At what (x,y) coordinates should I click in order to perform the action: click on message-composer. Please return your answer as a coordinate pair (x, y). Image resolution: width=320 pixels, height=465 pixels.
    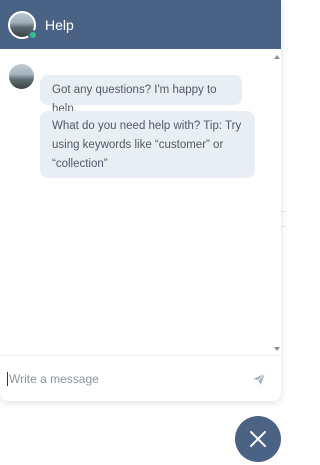
    Looking at the image, I should click on (140, 378).